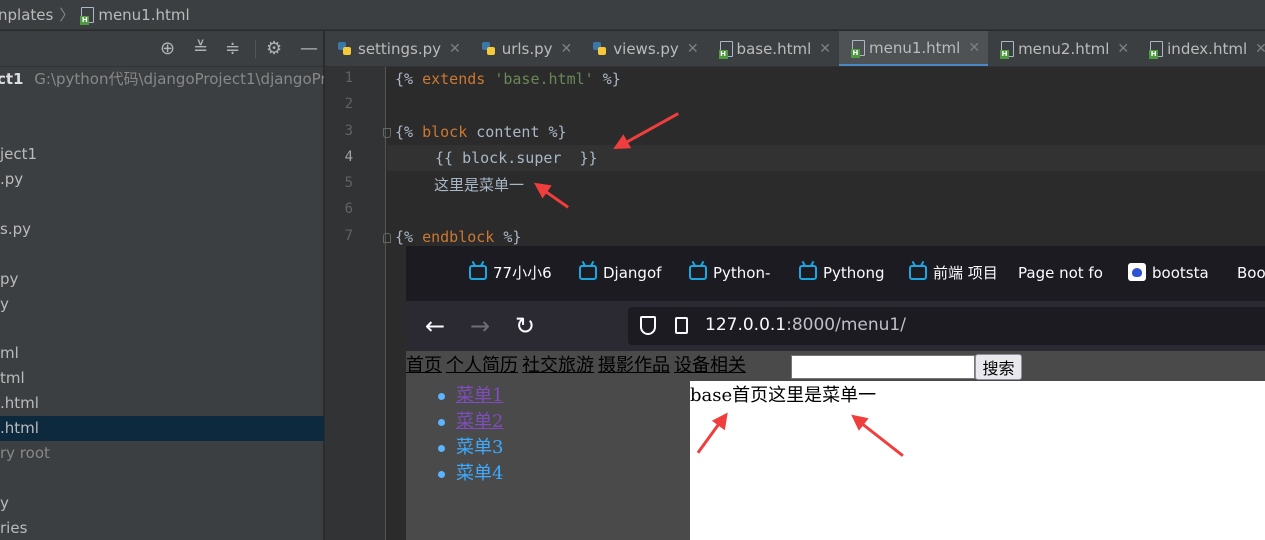 The height and width of the screenshot is (540, 1265). Describe the element at coordinates (1168, 273) in the screenshot. I see `bookmark: bootsta` at that location.